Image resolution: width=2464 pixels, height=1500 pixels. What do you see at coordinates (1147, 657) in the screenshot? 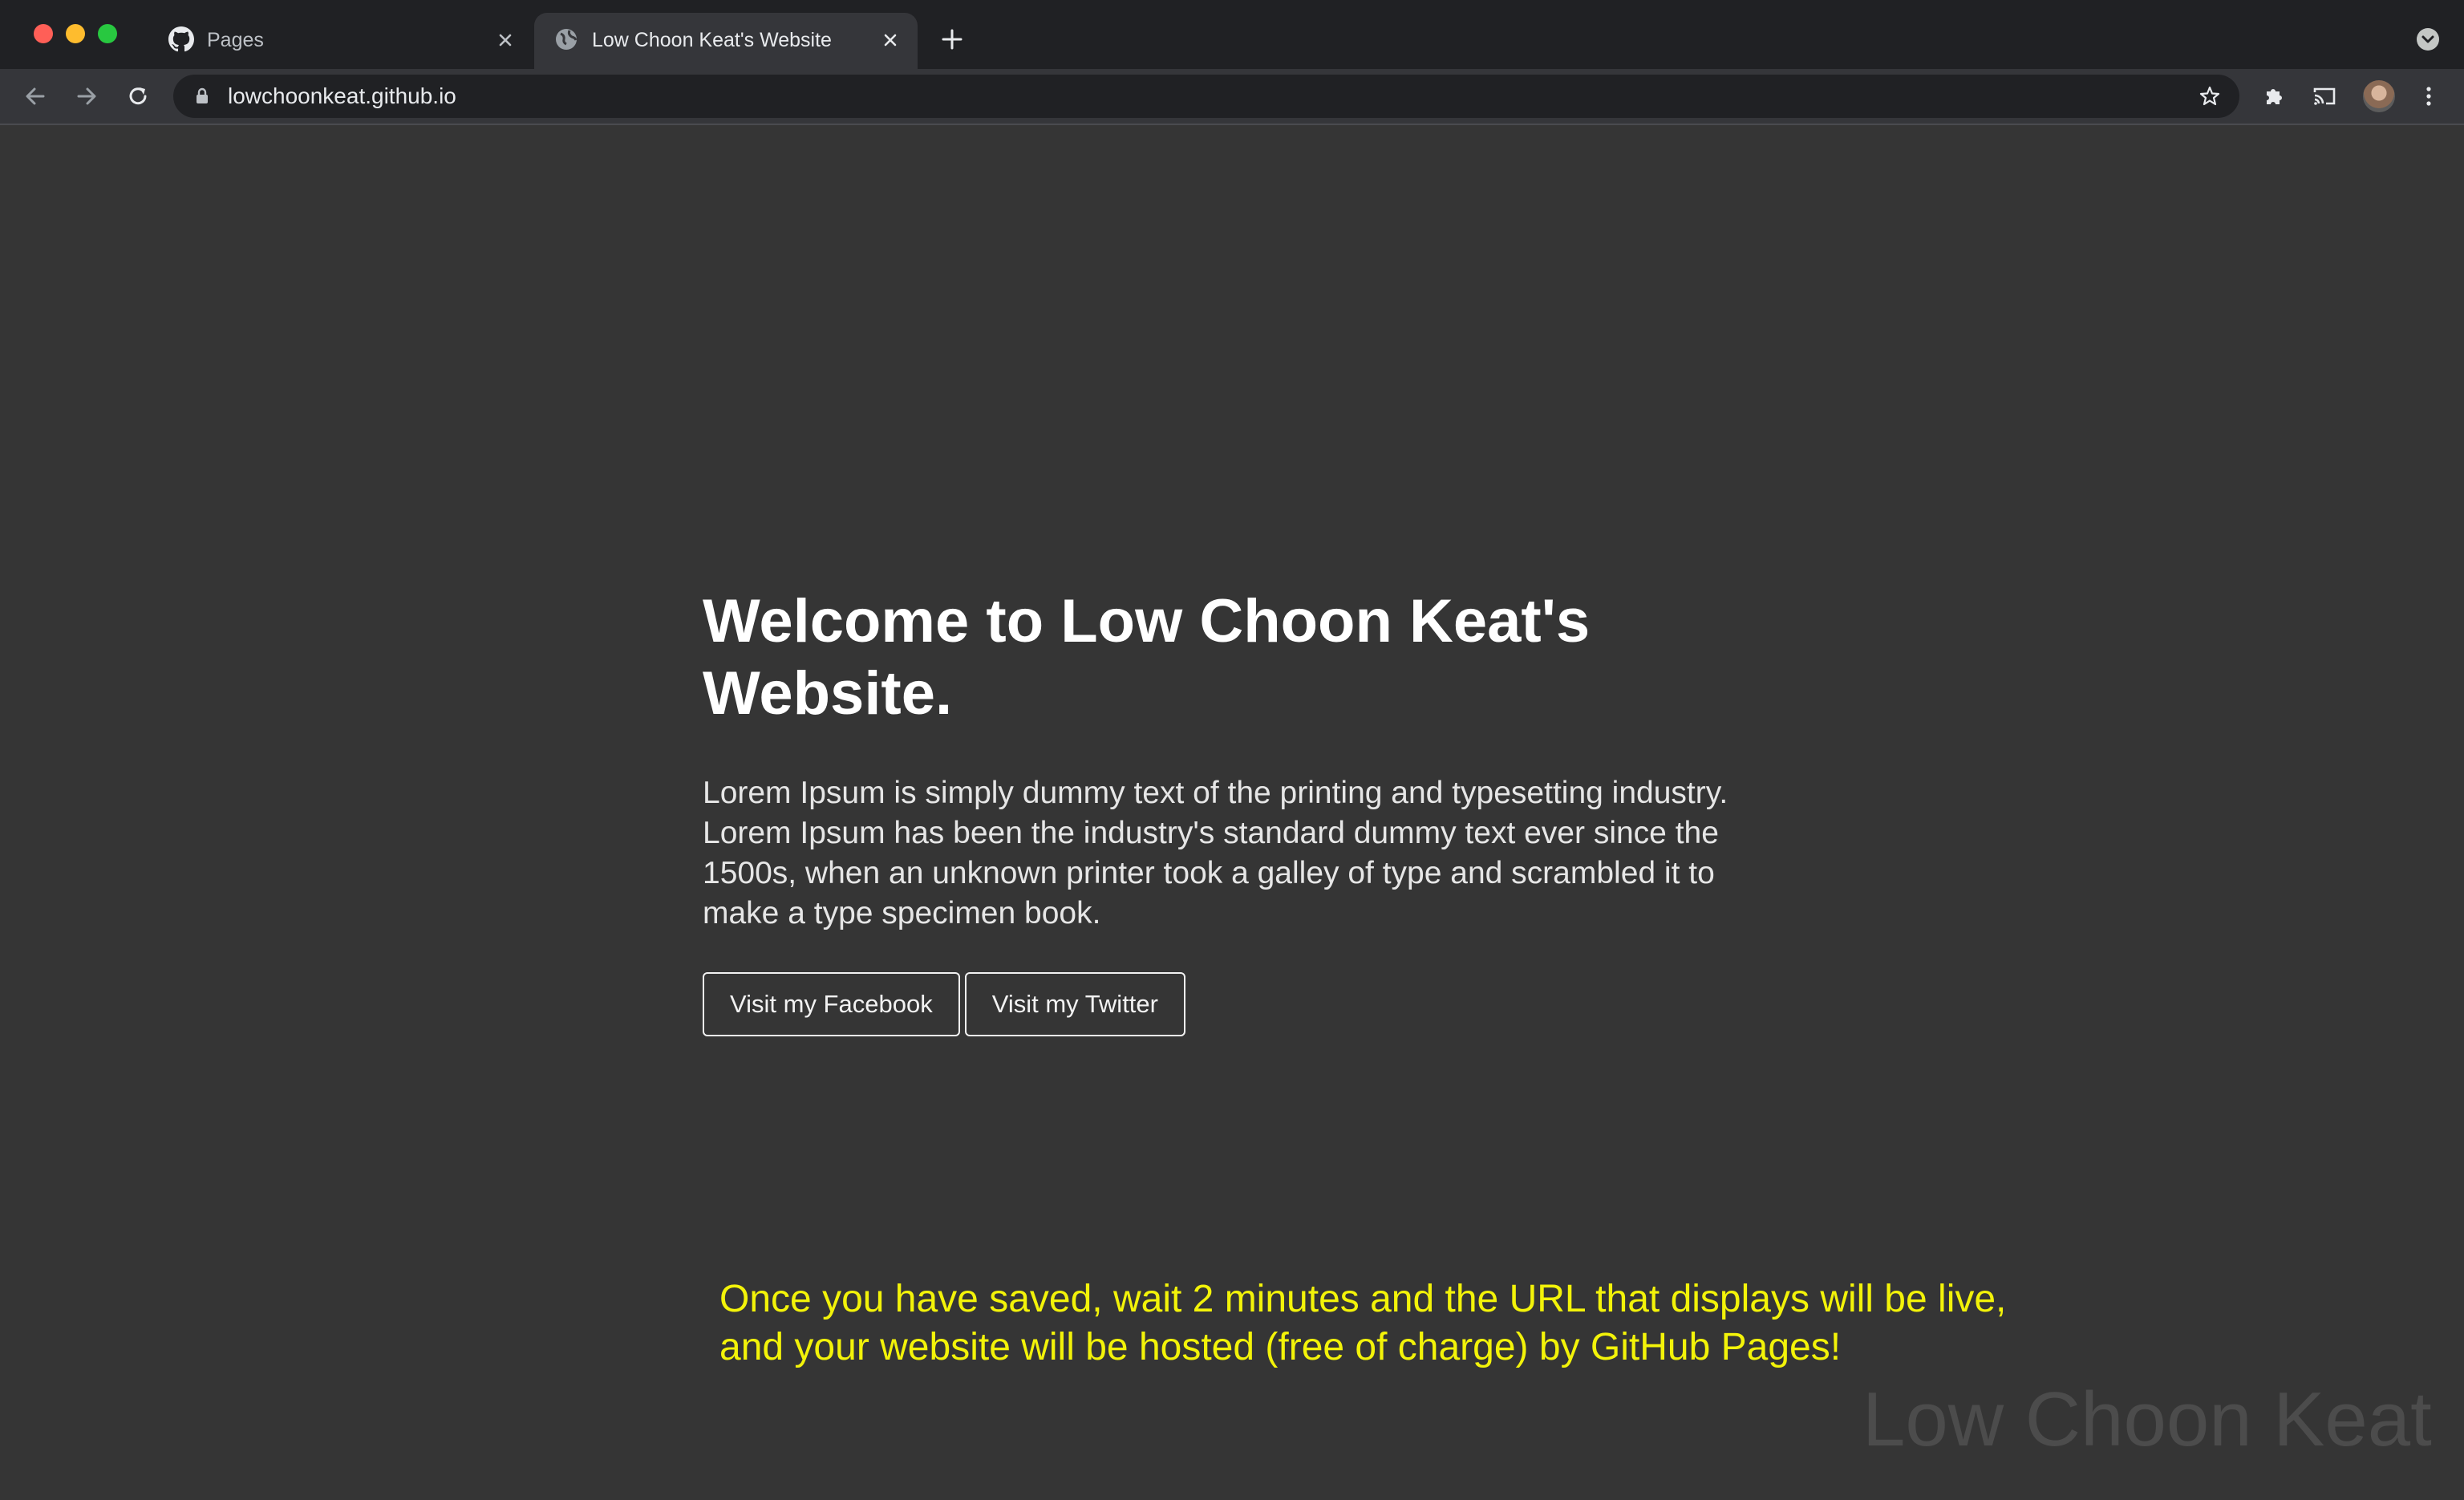
I see `page-heading: Welcome to Low Choon Keat's Website.` at bounding box center [1147, 657].